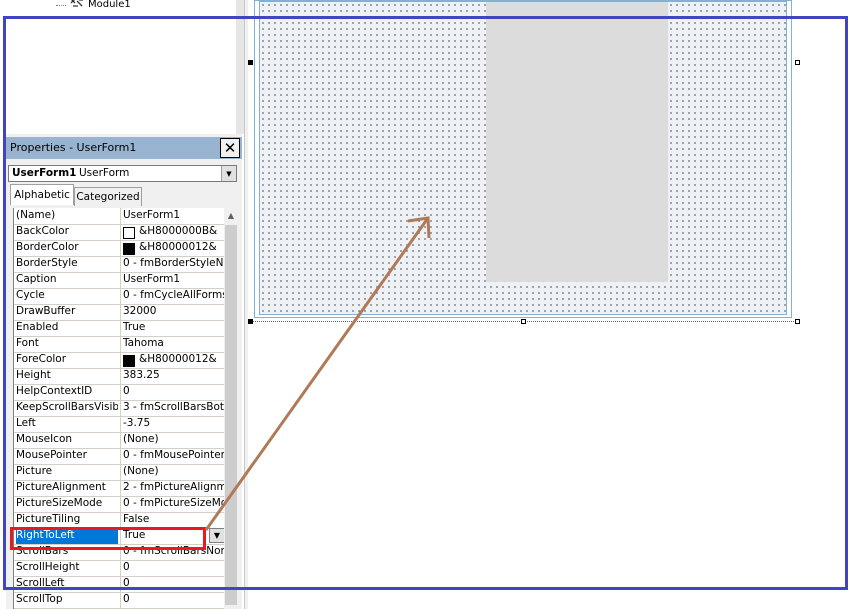 This screenshot has height=609, width=864. Describe the element at coordinates (61, 5) in the screenshot. I see `tree-connector` at that location.